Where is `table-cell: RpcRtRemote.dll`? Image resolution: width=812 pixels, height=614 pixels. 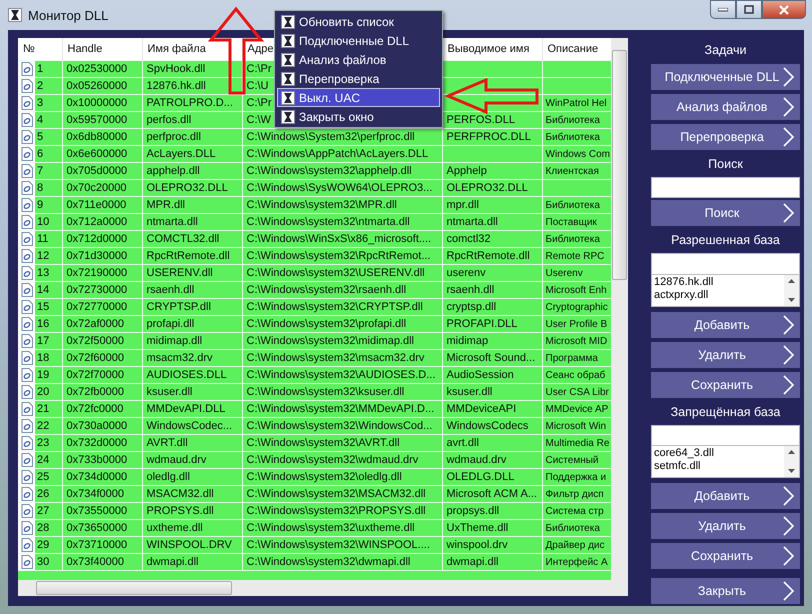
table-cell: RpcRtRemote.dll is located at coordinates (492, 256).